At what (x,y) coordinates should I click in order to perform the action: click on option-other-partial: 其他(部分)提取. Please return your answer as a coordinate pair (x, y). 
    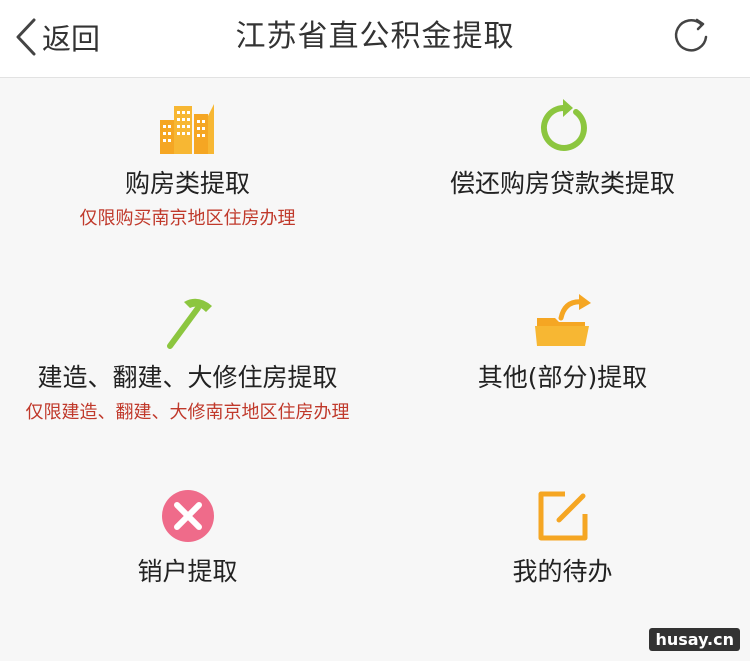
    Looking at the image, I should click on (562, 370).